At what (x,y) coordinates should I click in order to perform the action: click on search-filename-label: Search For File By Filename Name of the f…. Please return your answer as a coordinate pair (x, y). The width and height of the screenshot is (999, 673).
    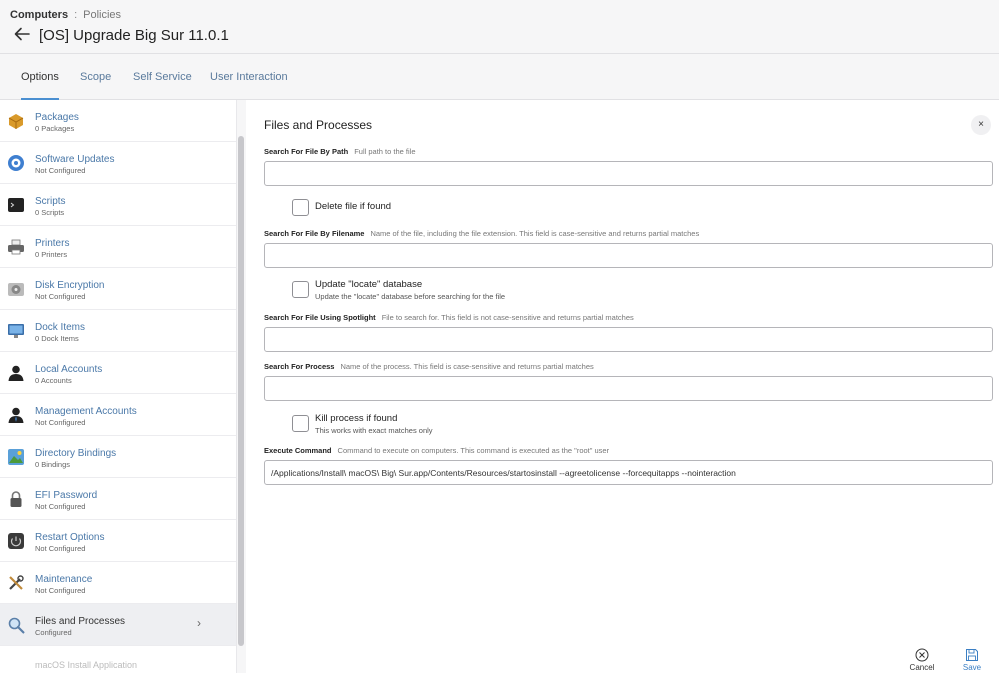
    Looking at the image, I should click on (481, 233).